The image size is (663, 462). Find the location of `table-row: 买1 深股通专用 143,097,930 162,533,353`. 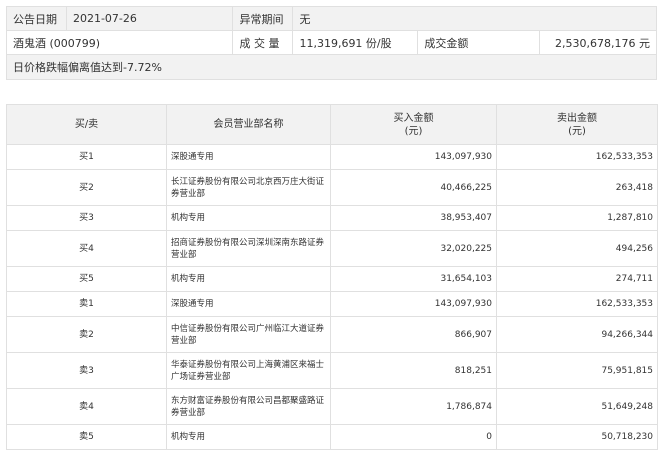

table-row: 买1 深股通专用 143,097,930 162,533,353 is located at coordinates (332, 157).